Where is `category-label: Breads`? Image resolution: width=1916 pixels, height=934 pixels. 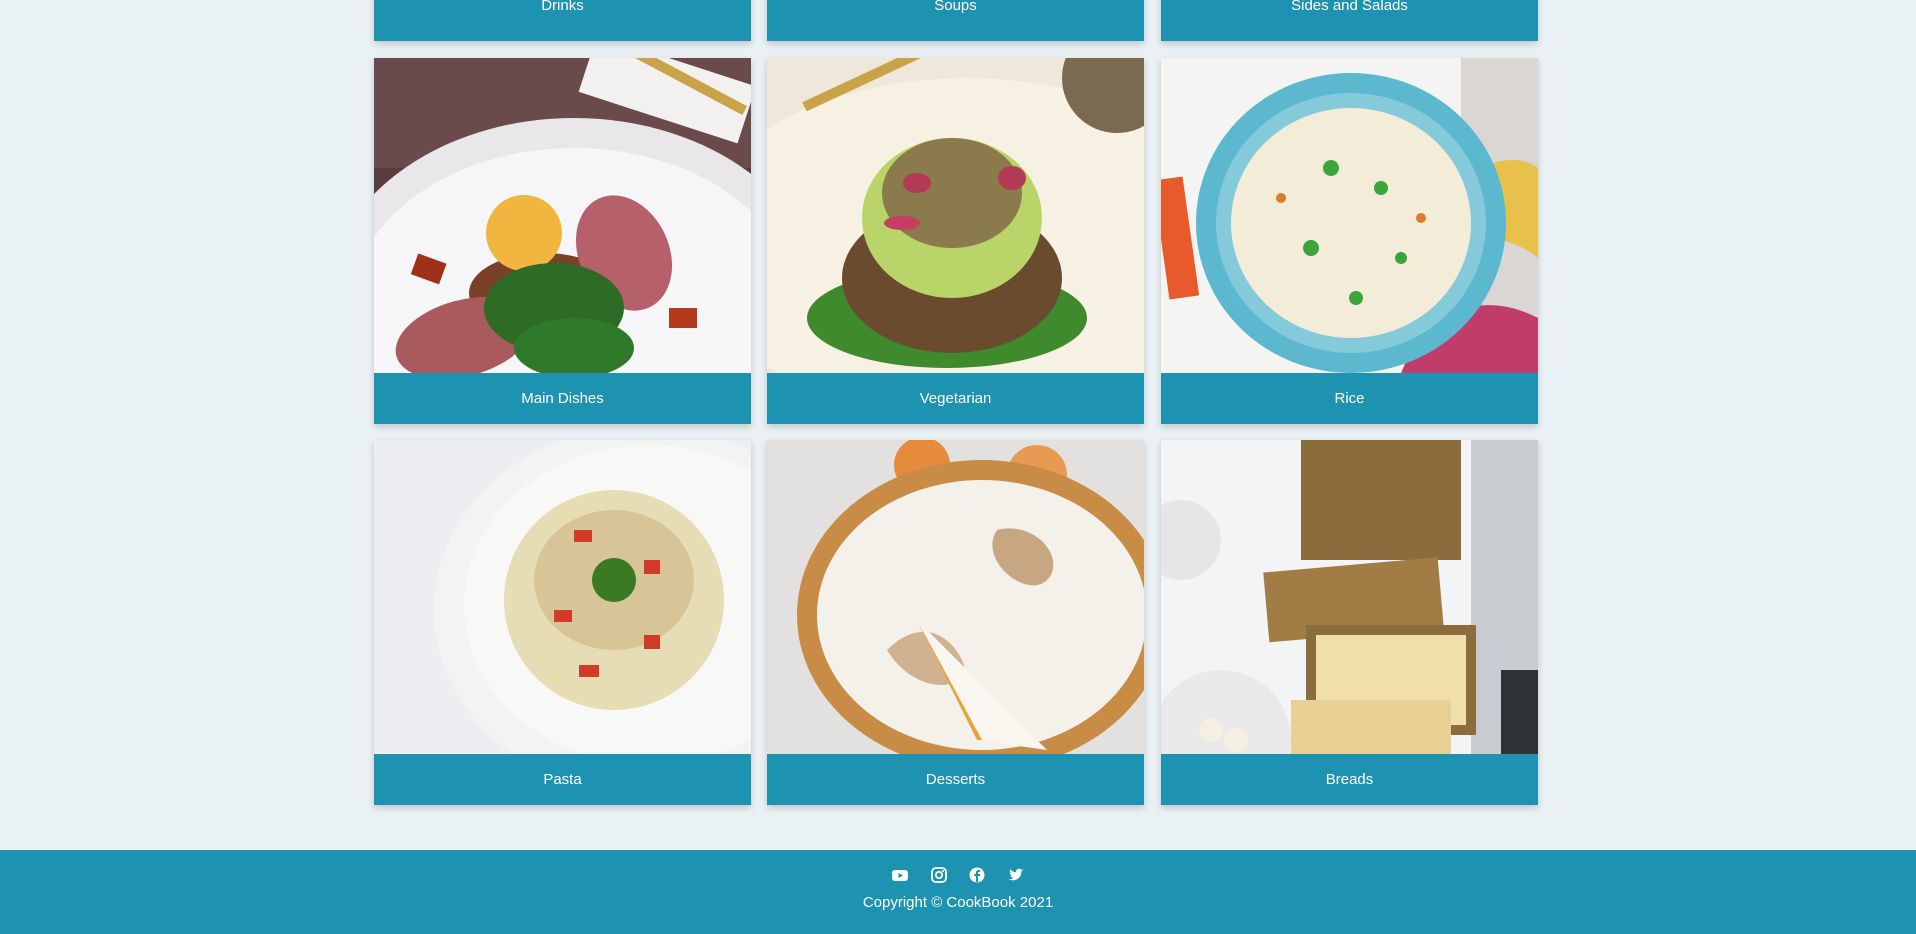
category-label: Breads is located at coordinates (1349, 779).